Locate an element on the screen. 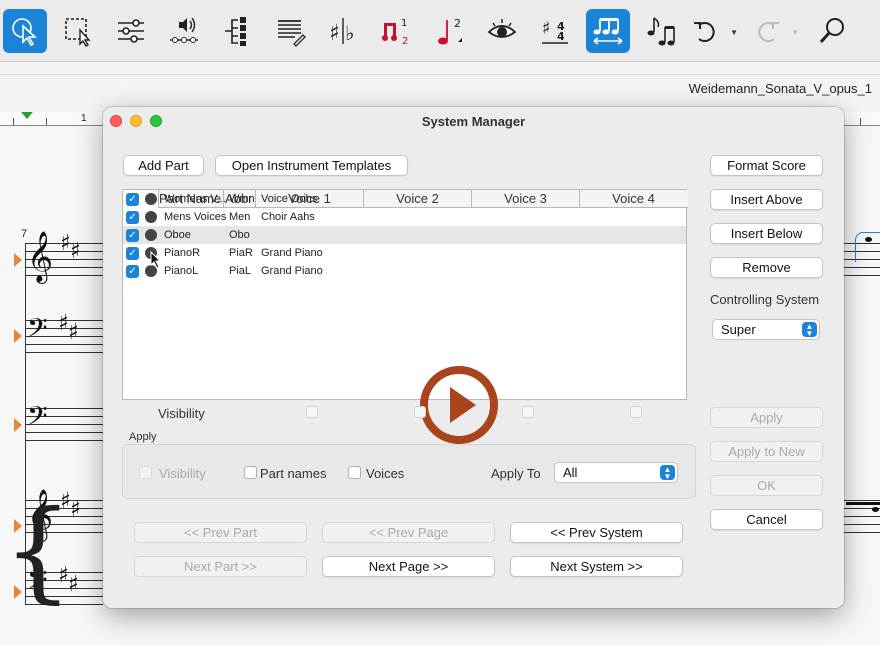 Image resolution: width=880 pixels, height=645 pixels. table-row: ✓ PianoR PiaR Grand Piano is located at coordinates (404, 253).